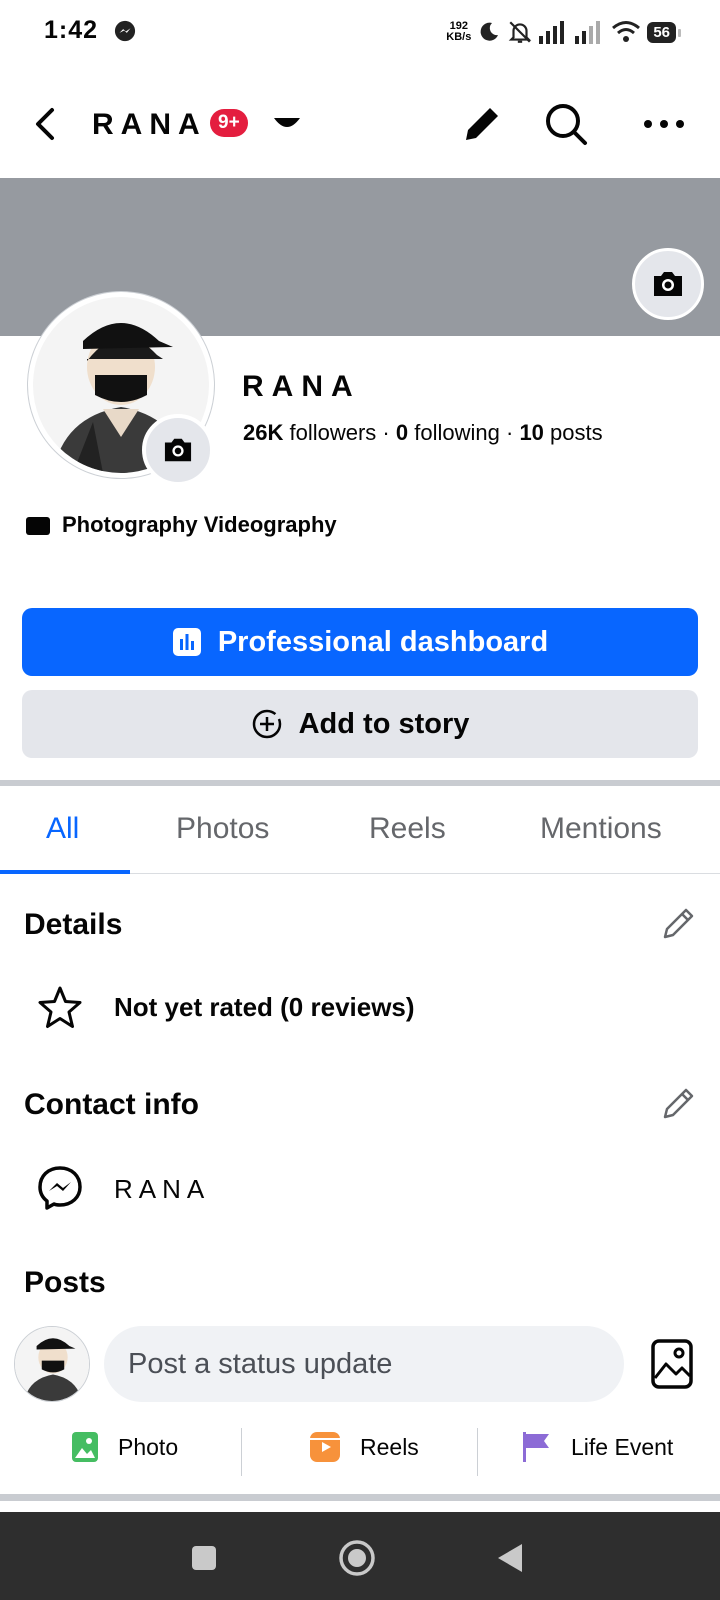 The height and width of the screenshot is (1600, 720). I want to click on composer-actions: Photo Reels Life Event, so click(360, 1452).